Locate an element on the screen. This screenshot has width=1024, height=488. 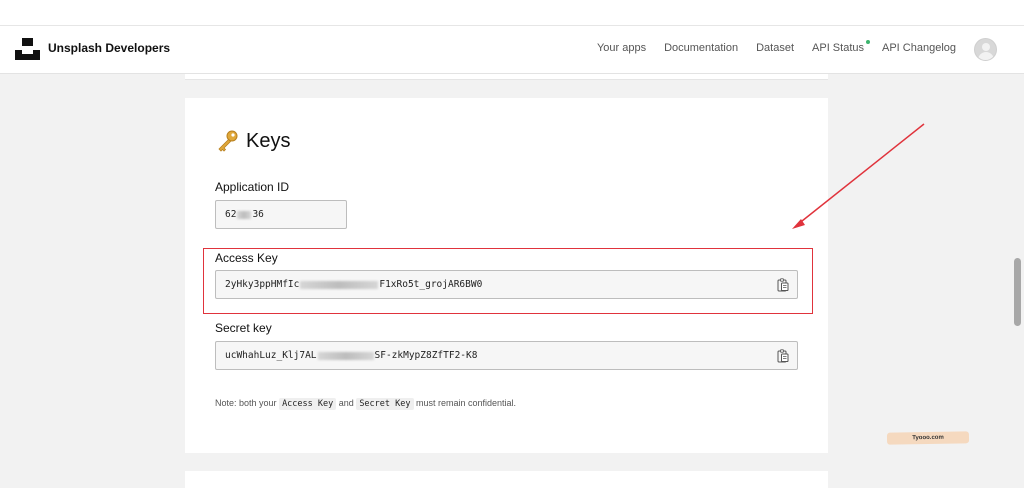
page-scrollbar is located at coordinates (1017, 292).